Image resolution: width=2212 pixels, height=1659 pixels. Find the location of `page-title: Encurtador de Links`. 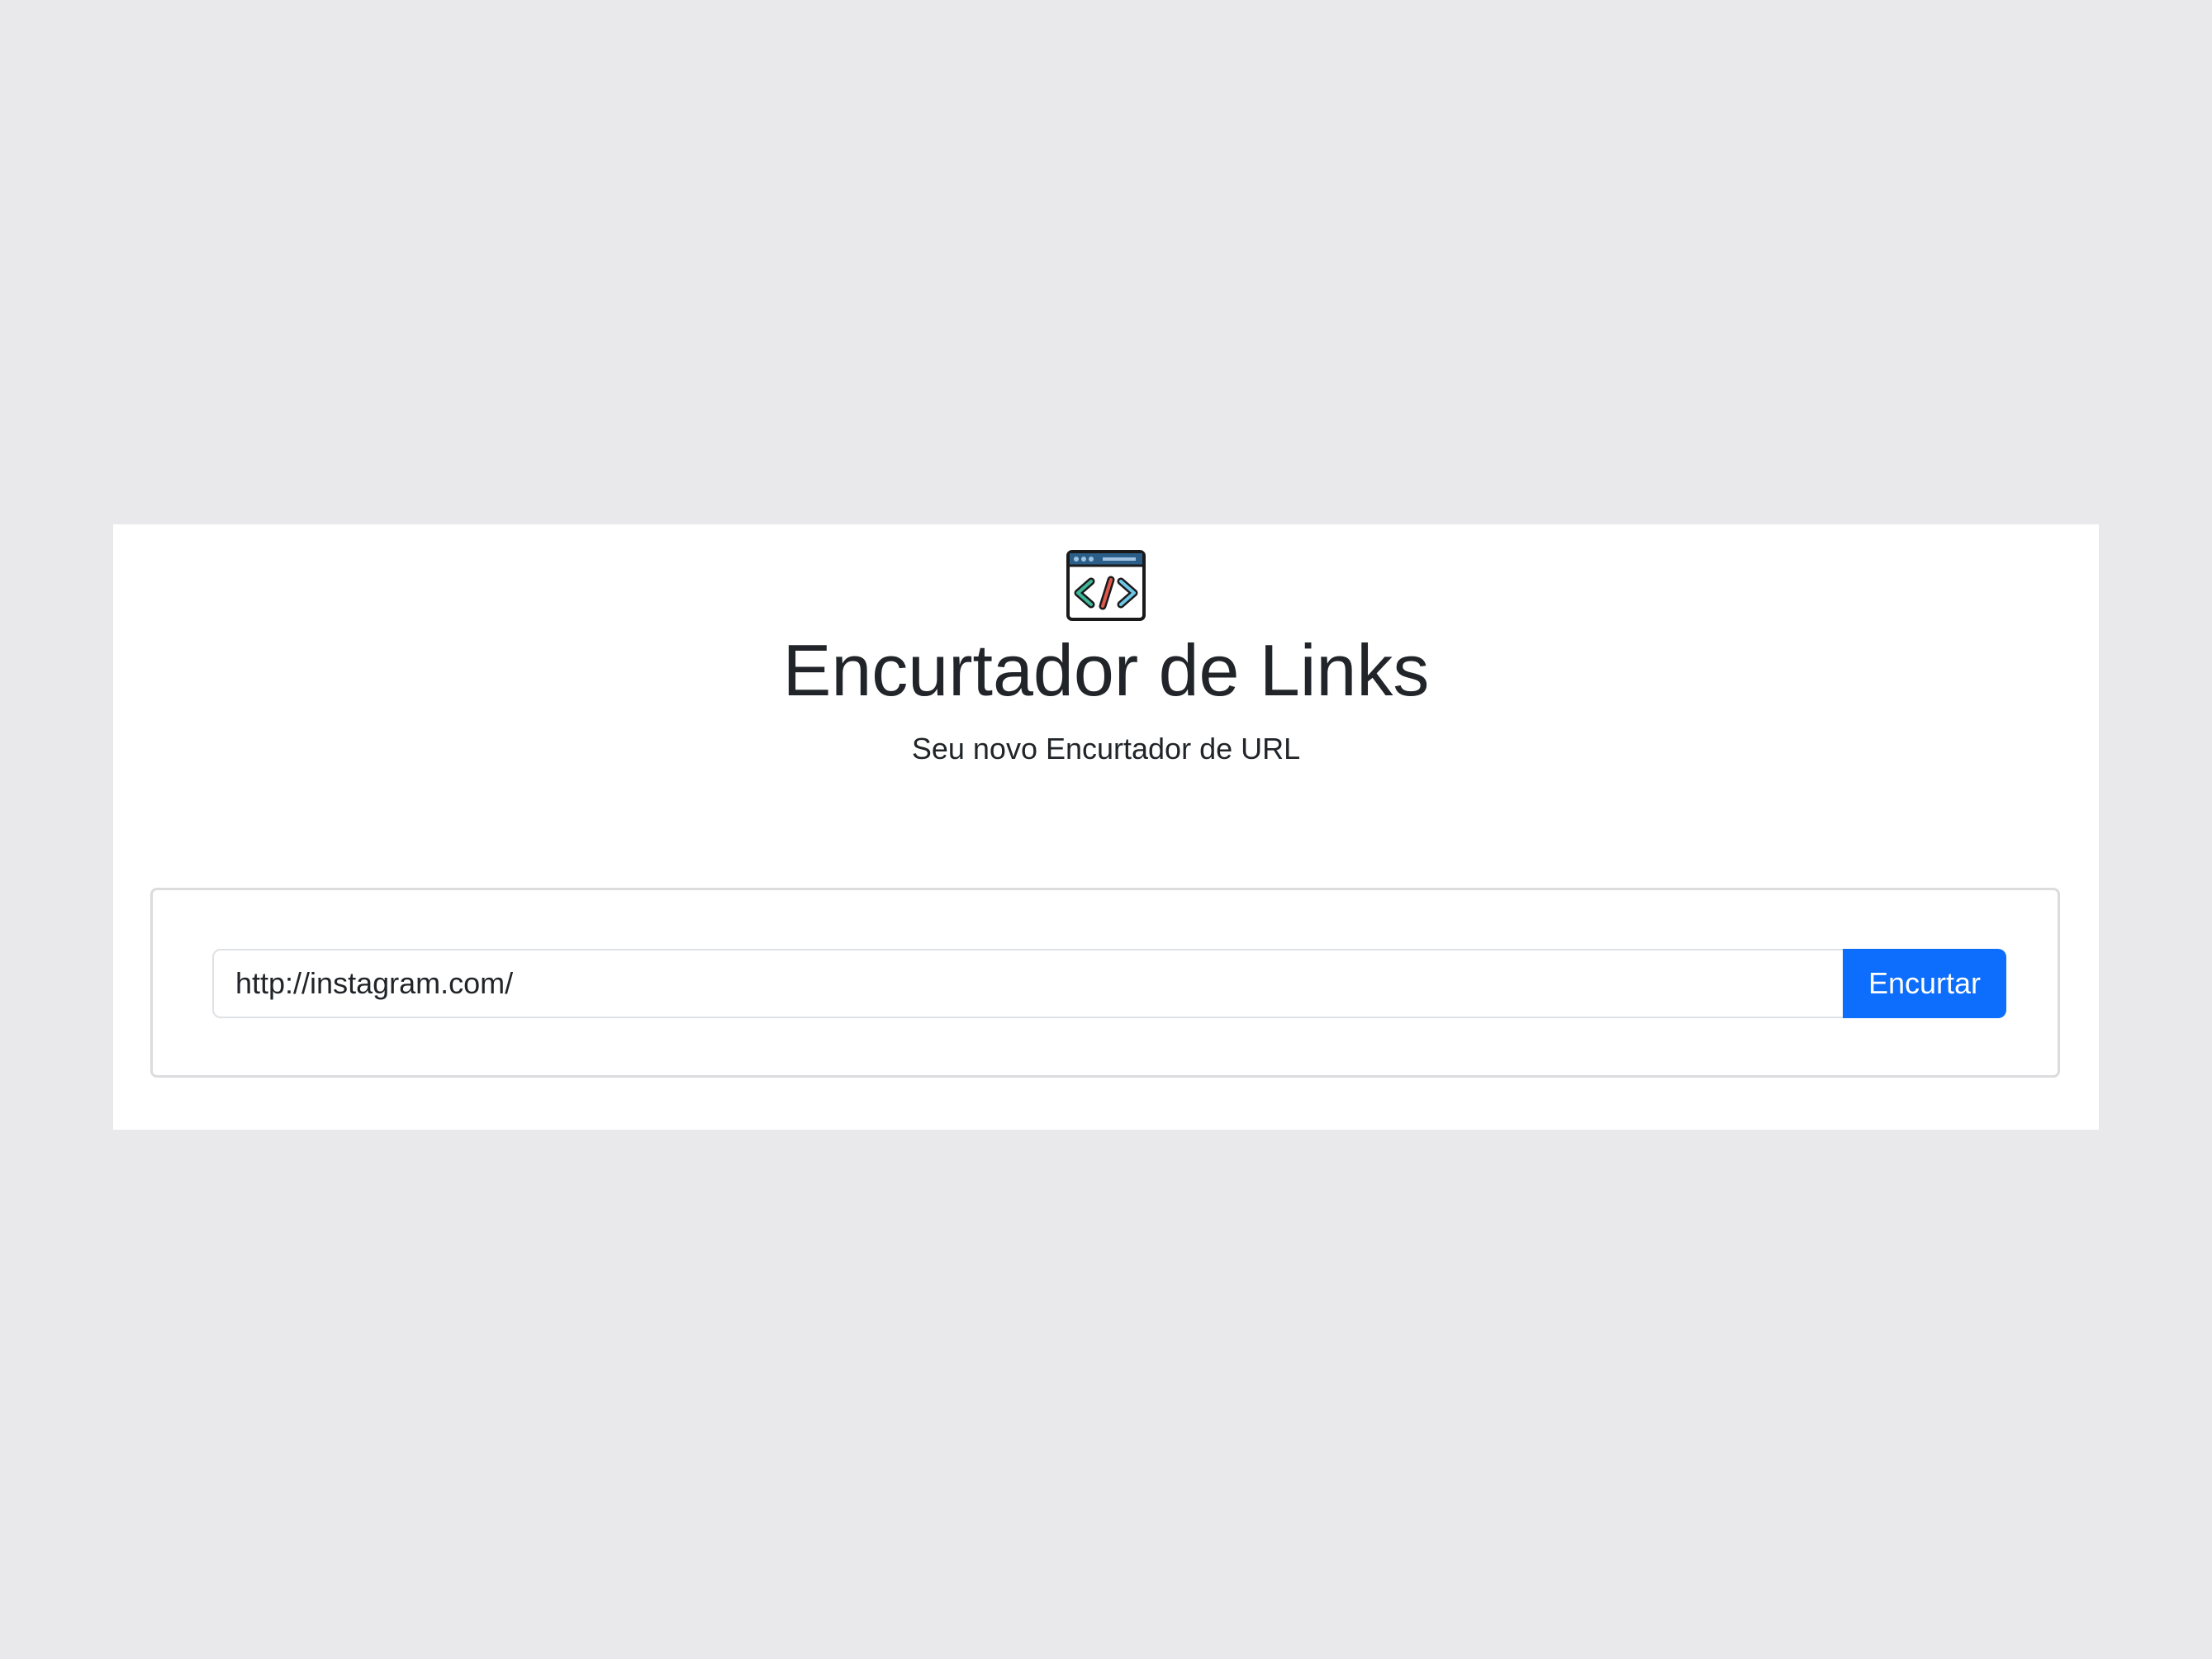

page-title: Encurtador de Links is located at coordinates (1106, 670).